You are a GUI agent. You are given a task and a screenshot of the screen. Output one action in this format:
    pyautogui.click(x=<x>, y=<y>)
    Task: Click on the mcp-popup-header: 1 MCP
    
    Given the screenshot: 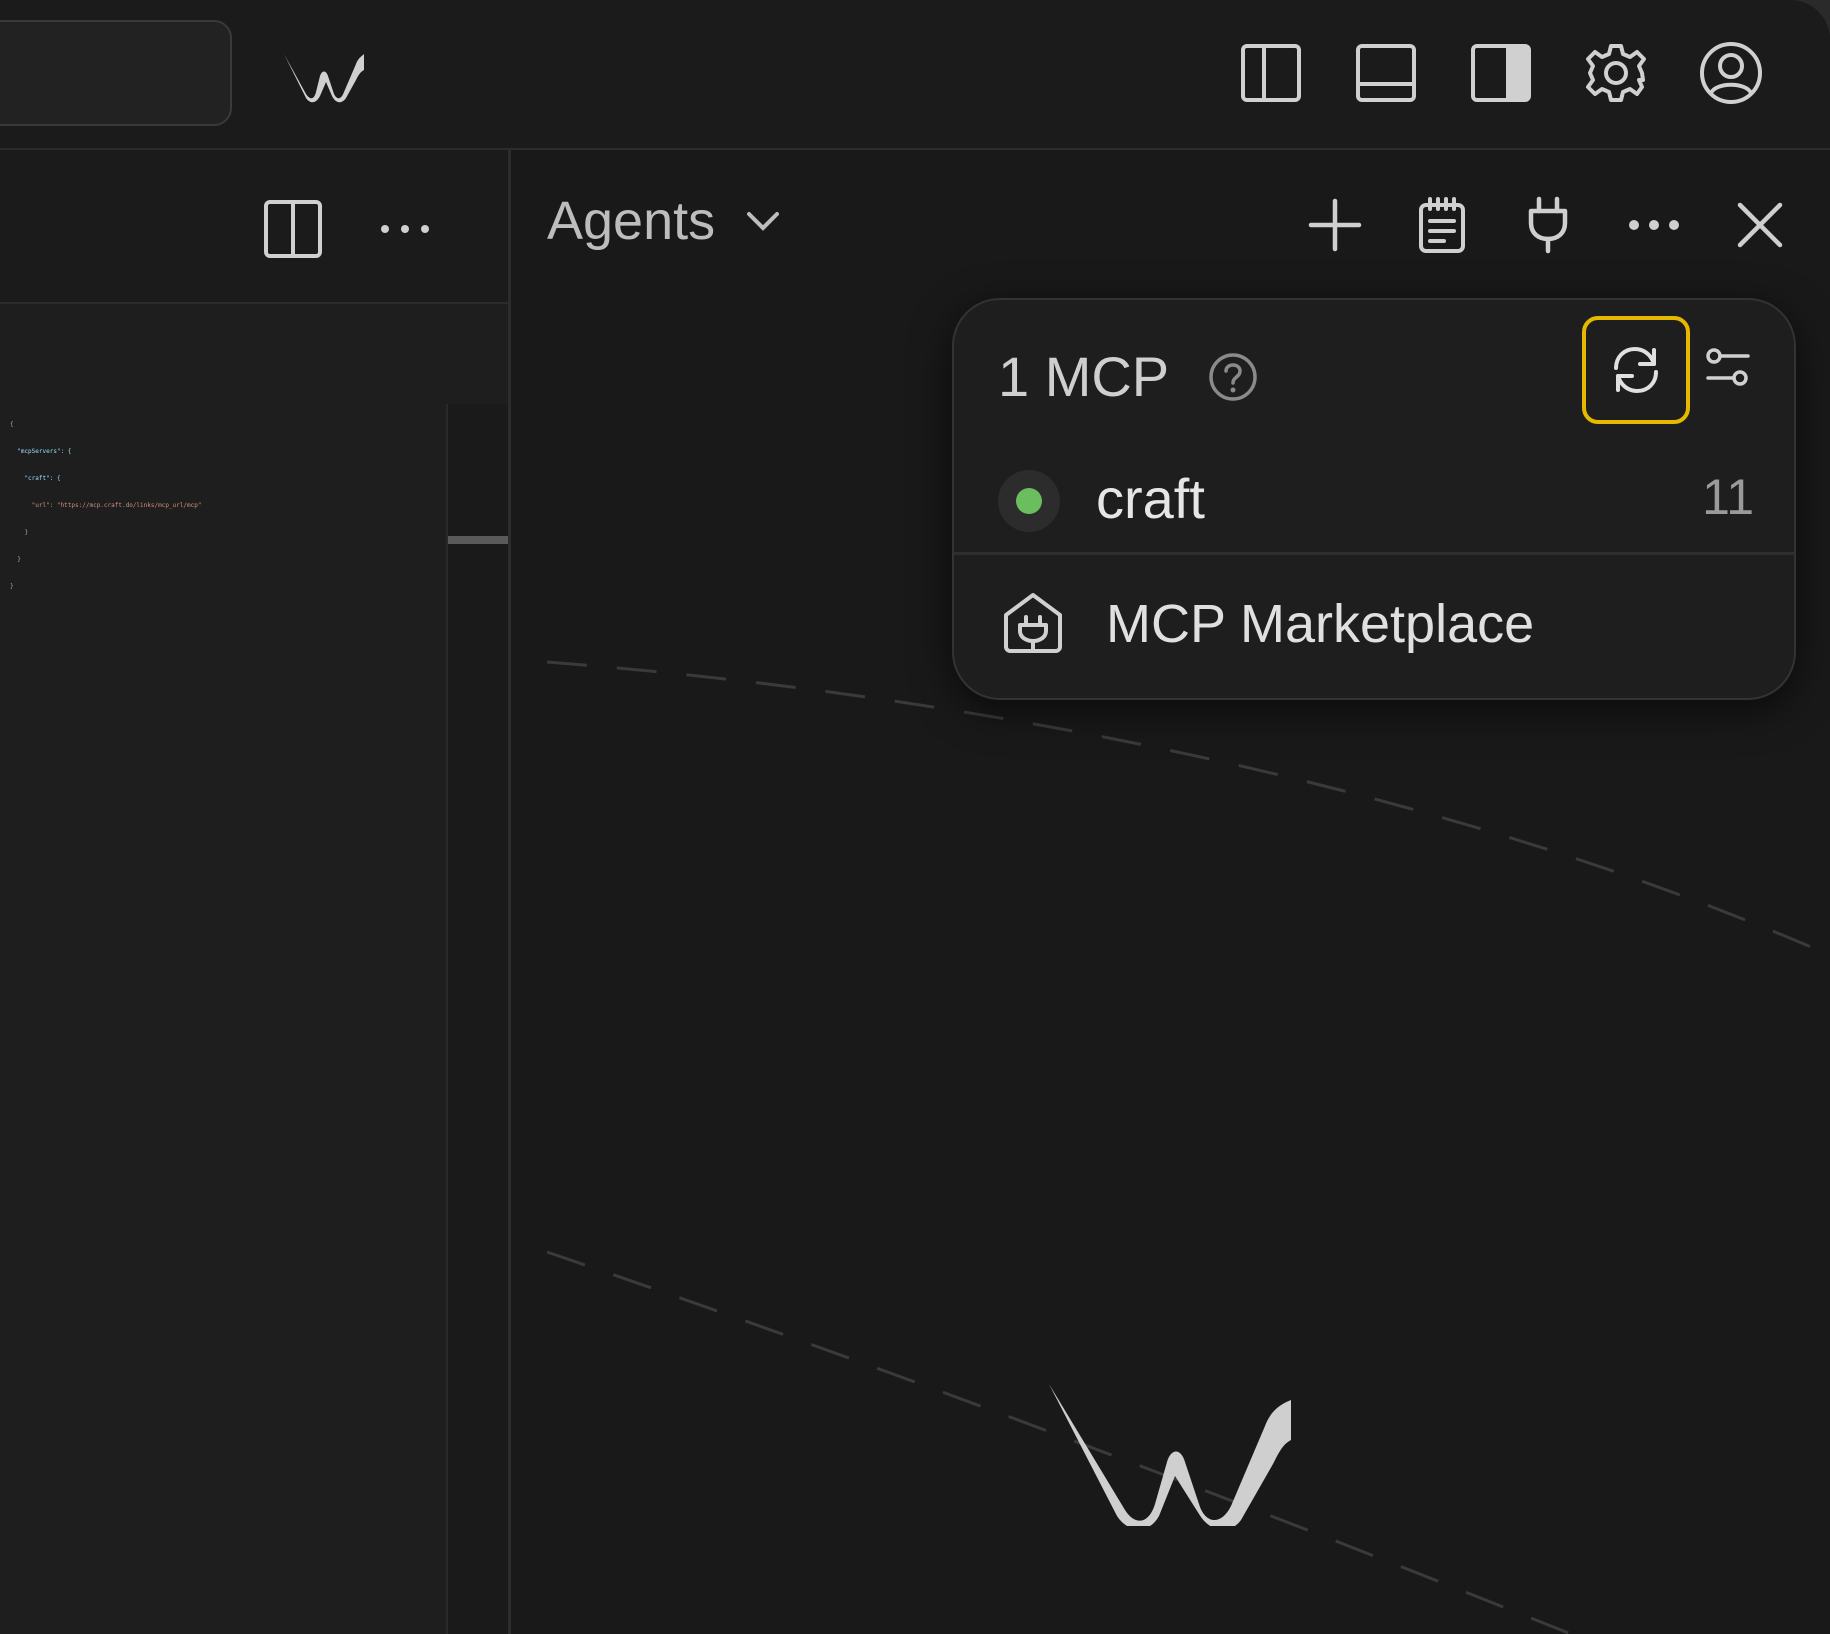 What is the action you would take?
    pyautogui.click(x=1128, y=376)
    